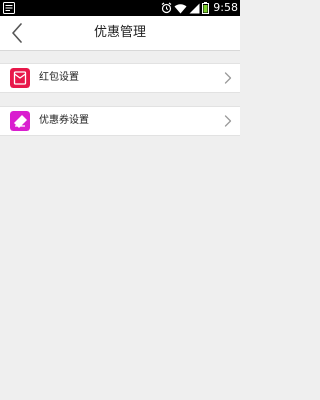 Image resolution: width=320 pixels, height=400 pixels. What do you see at coordinates (225, 7) in the screenshot?
I see `status-time: 9:58` at bounding box center [225, 7].